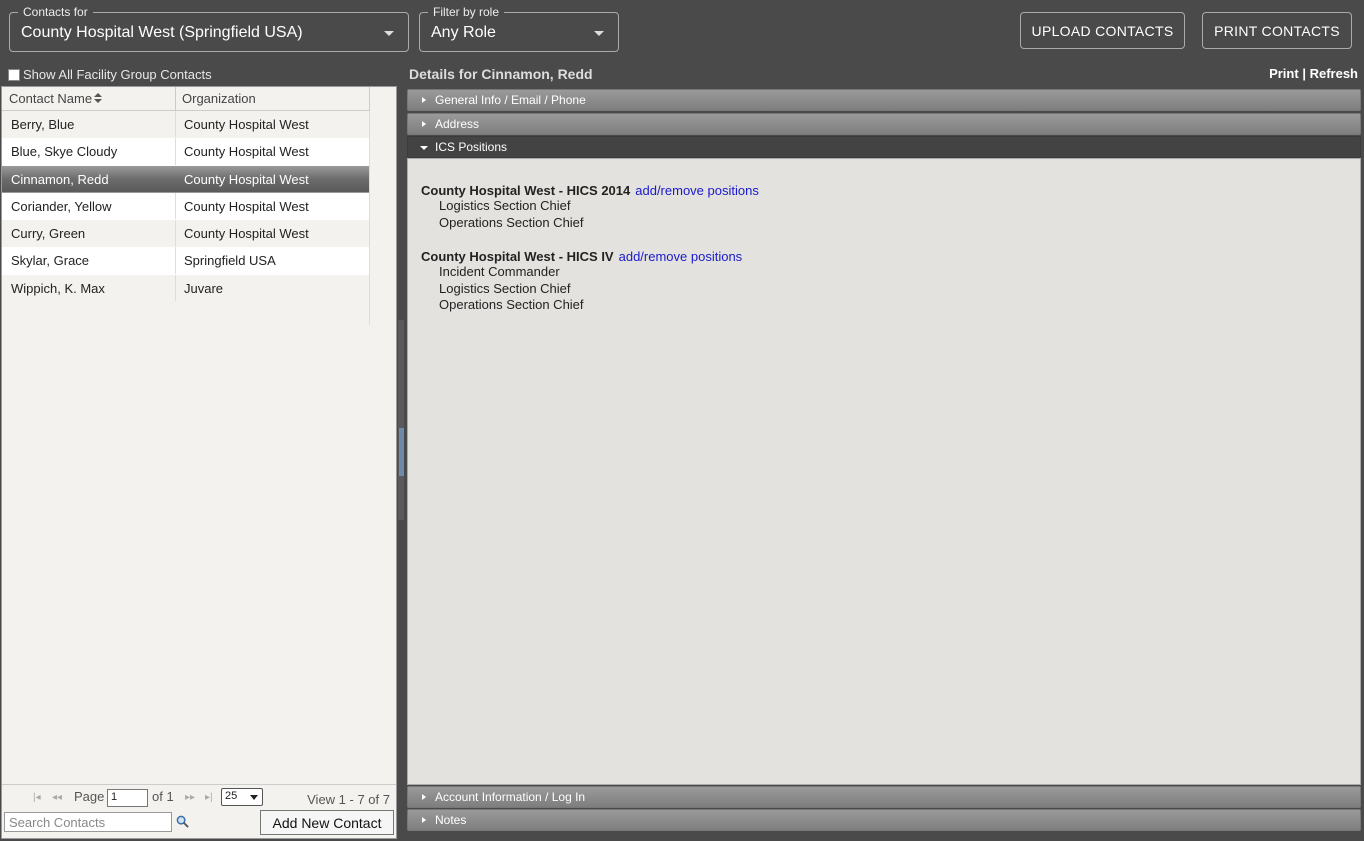  I want to click on contacts-for-legend: Contacts for, so click(55, 12).